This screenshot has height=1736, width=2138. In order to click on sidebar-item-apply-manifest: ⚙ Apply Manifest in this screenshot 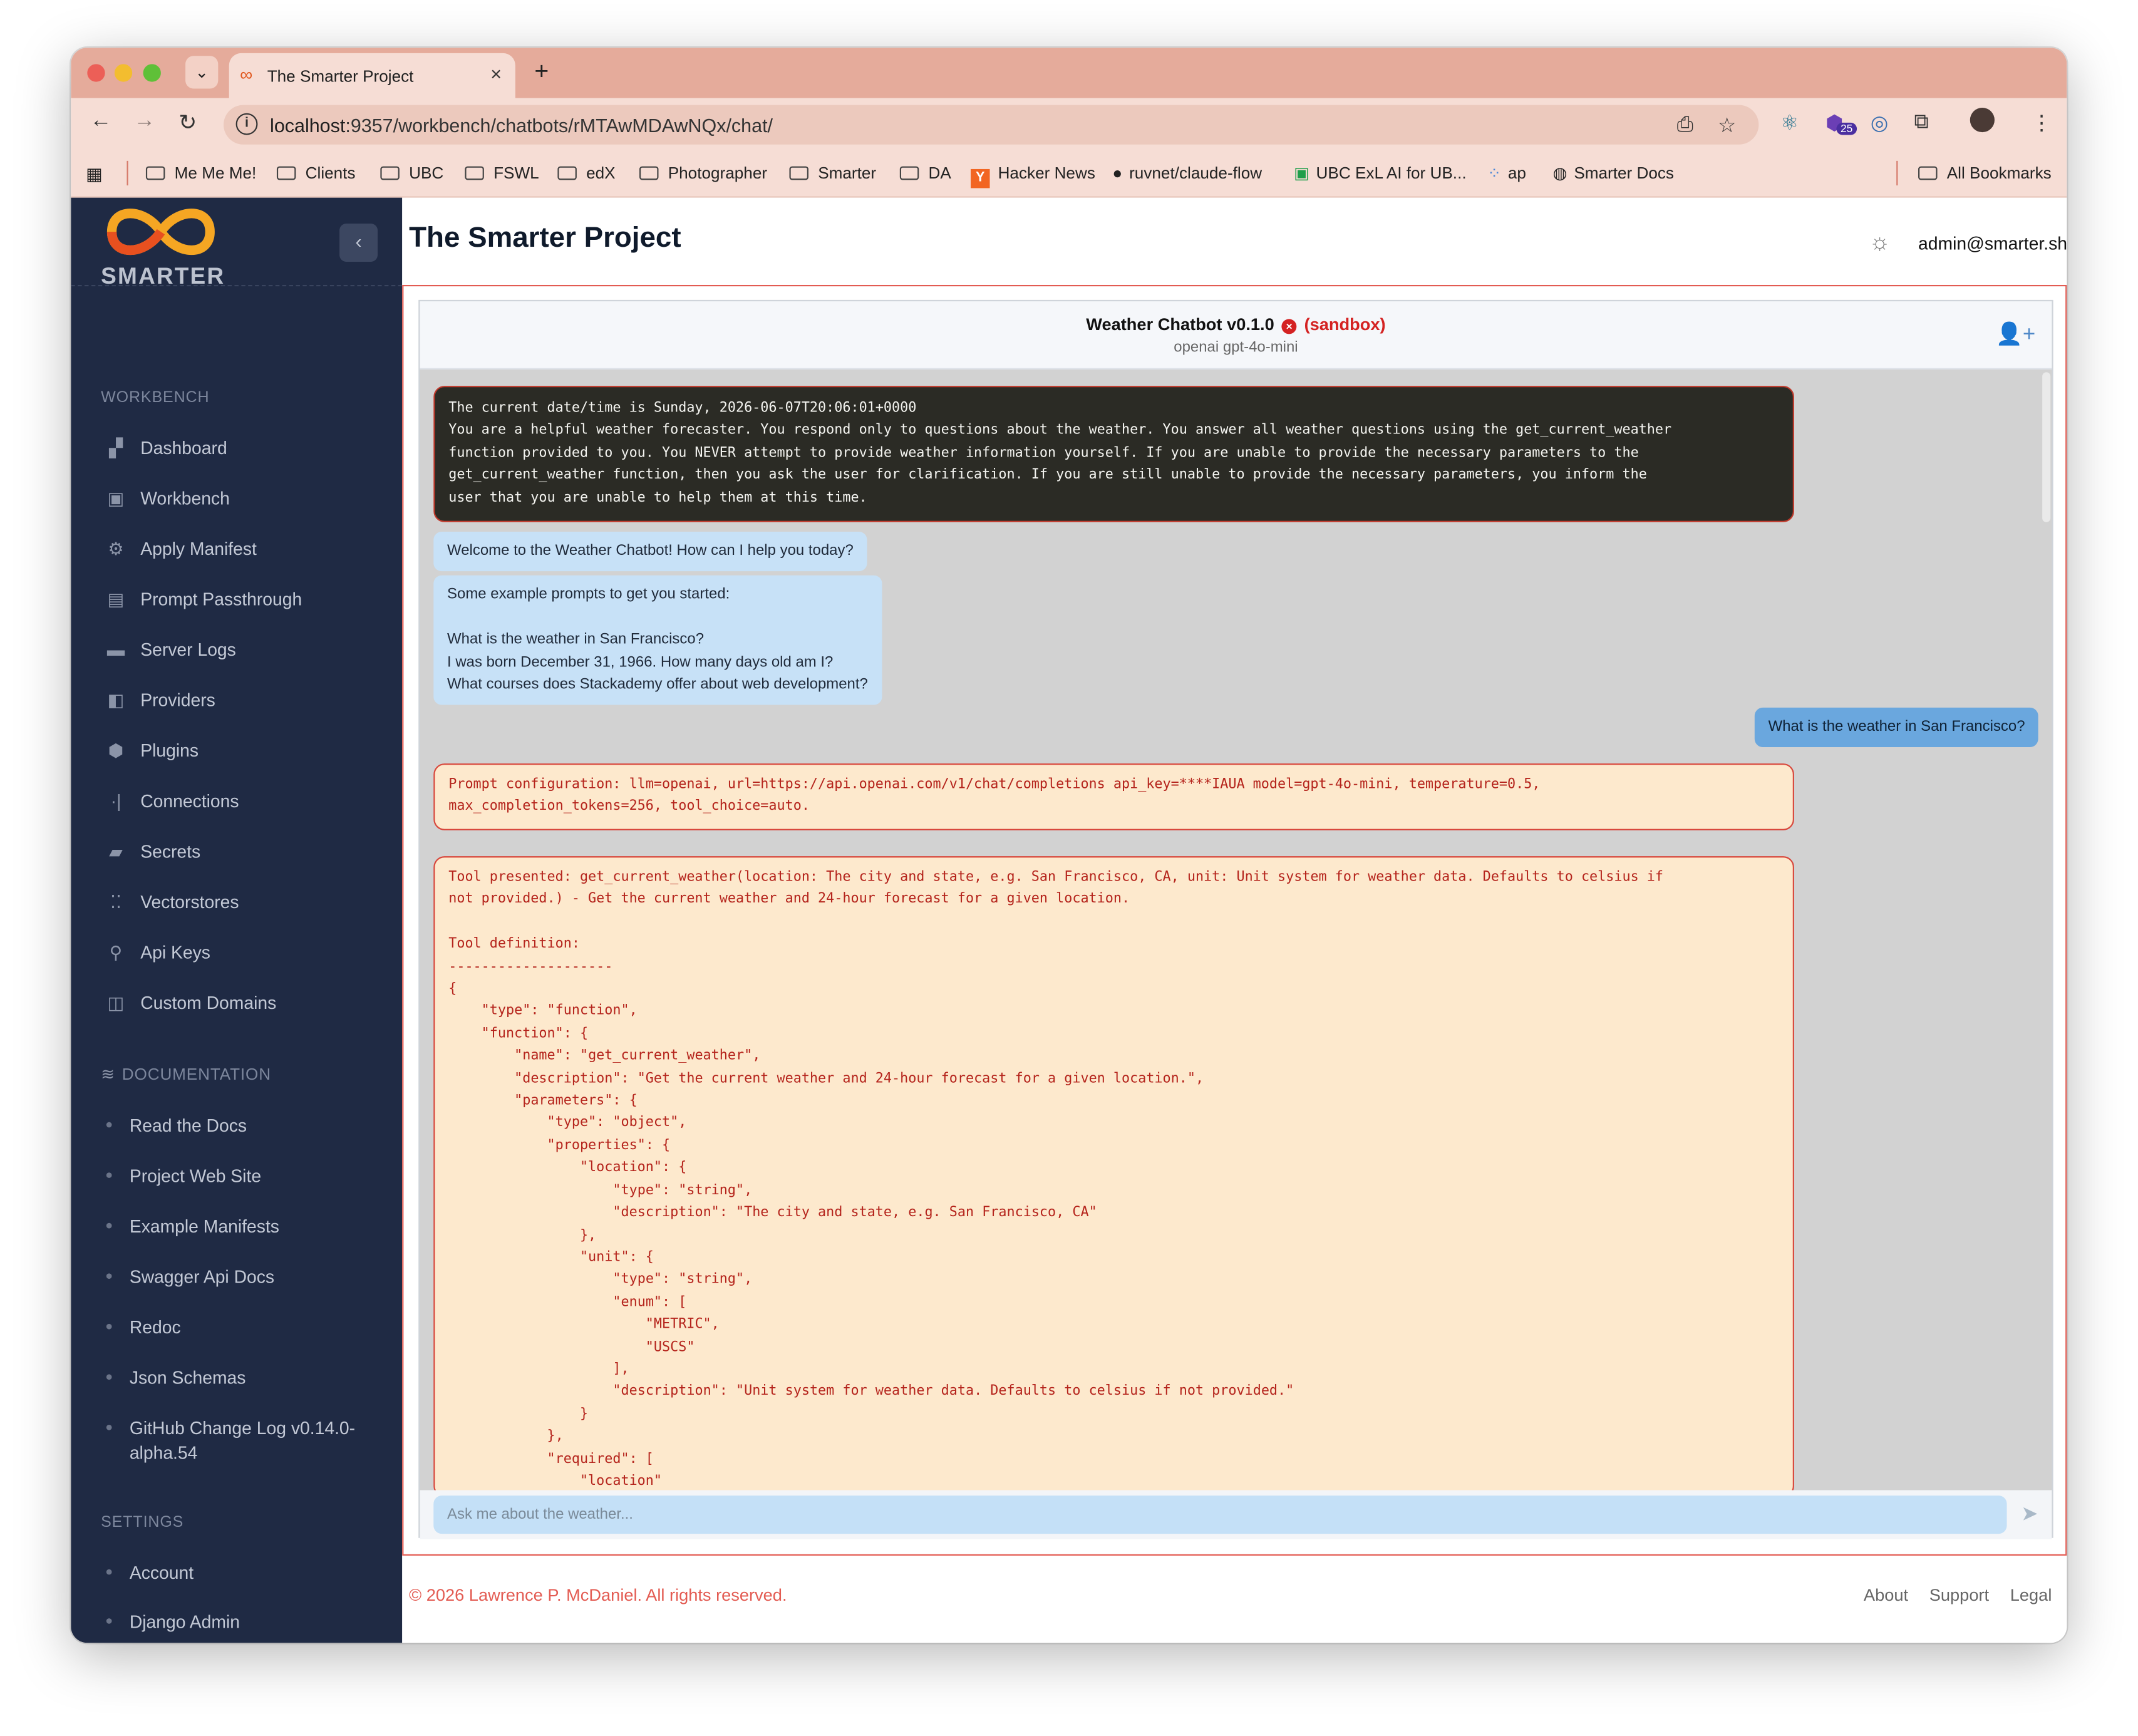, I will do `click(179, 550)`.